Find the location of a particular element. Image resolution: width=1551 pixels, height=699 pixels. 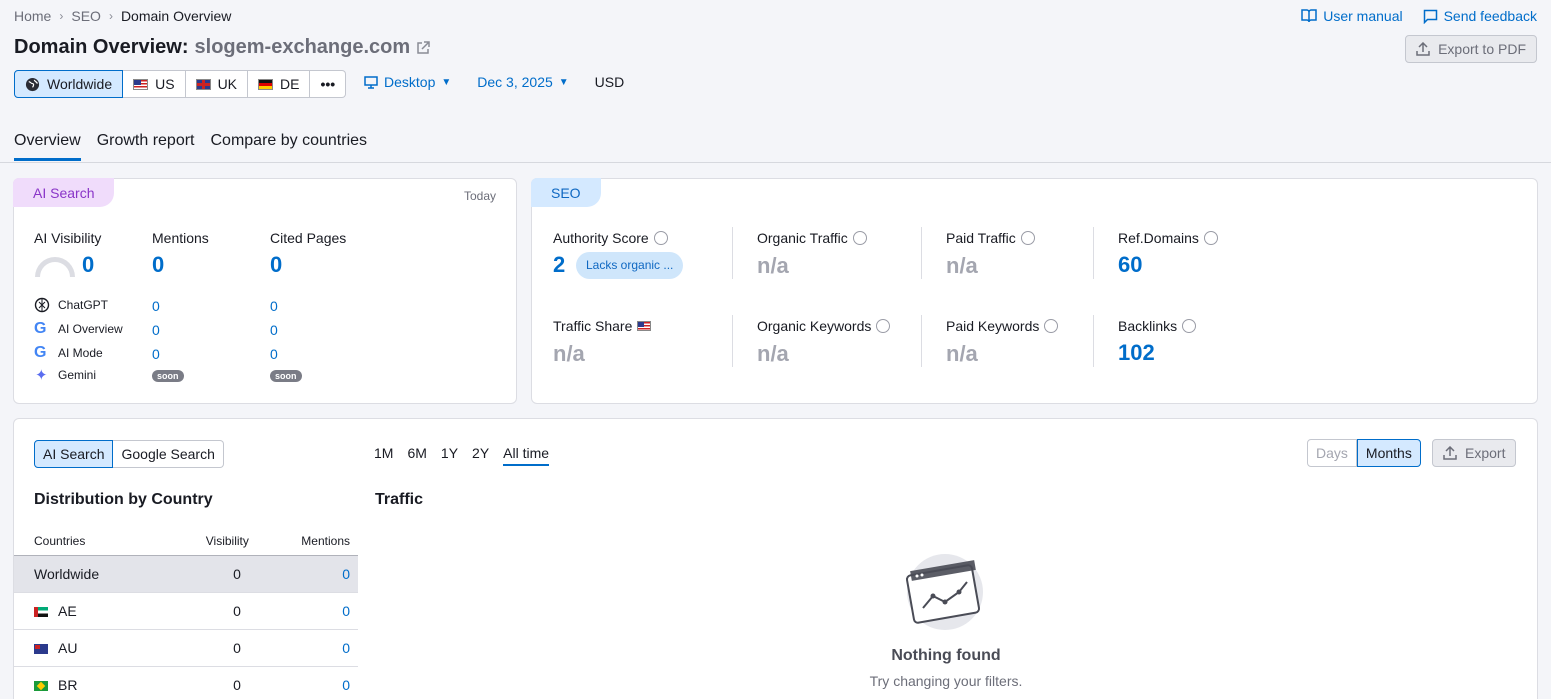

breadcrumb-seo: SEO is located at coordinates (86, 16).